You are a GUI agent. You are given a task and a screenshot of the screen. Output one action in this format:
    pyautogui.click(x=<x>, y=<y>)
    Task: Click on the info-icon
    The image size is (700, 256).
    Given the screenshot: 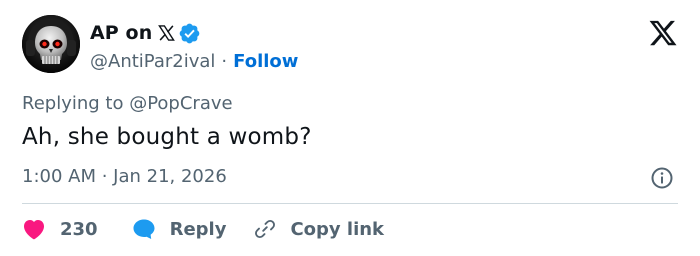 What is the action you would take?
    pyautogui.click(x=662, y=178)
    